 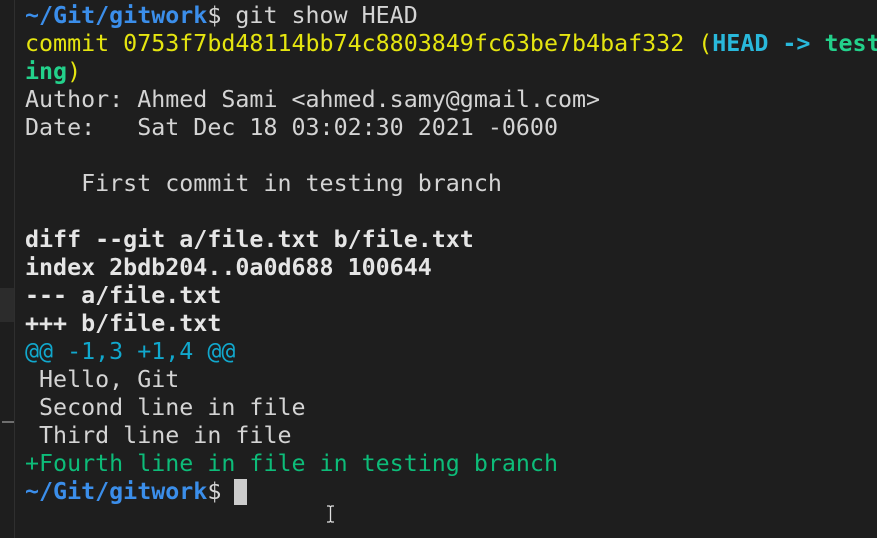 I want to click on ref-close-paren: ), so click(x=74, y=71).